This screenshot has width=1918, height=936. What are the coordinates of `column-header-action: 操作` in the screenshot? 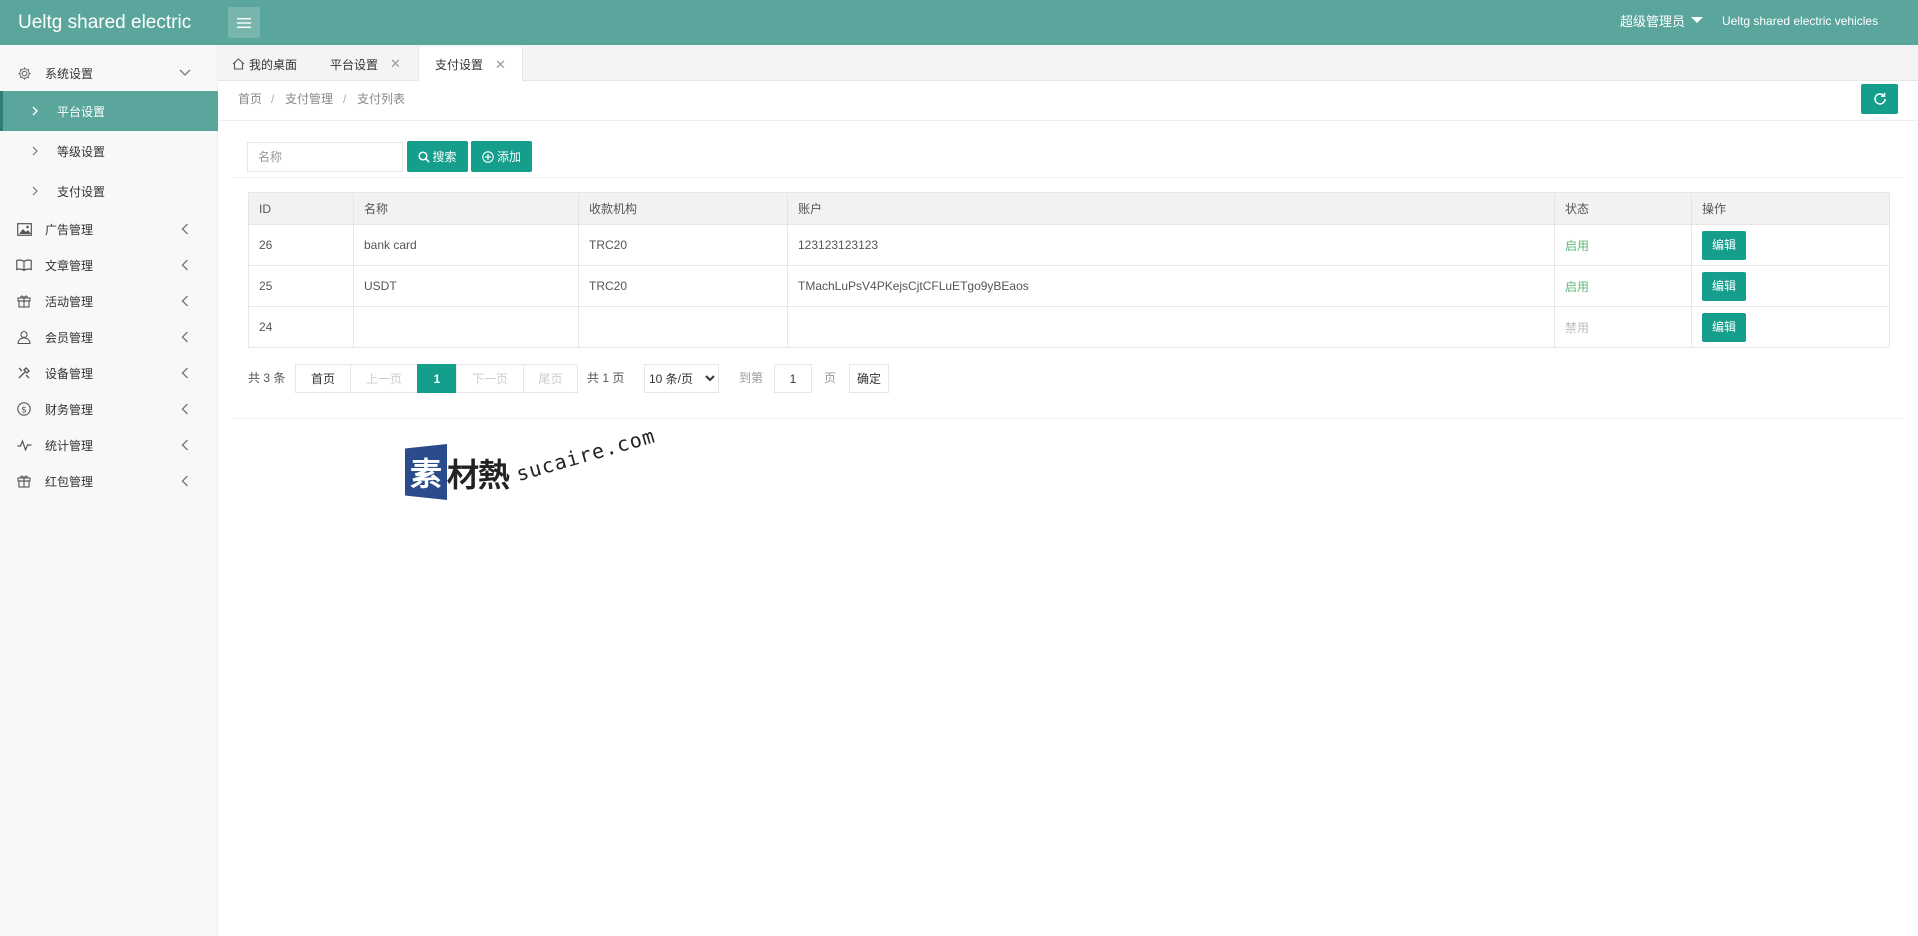 It's located at (1790, 208).